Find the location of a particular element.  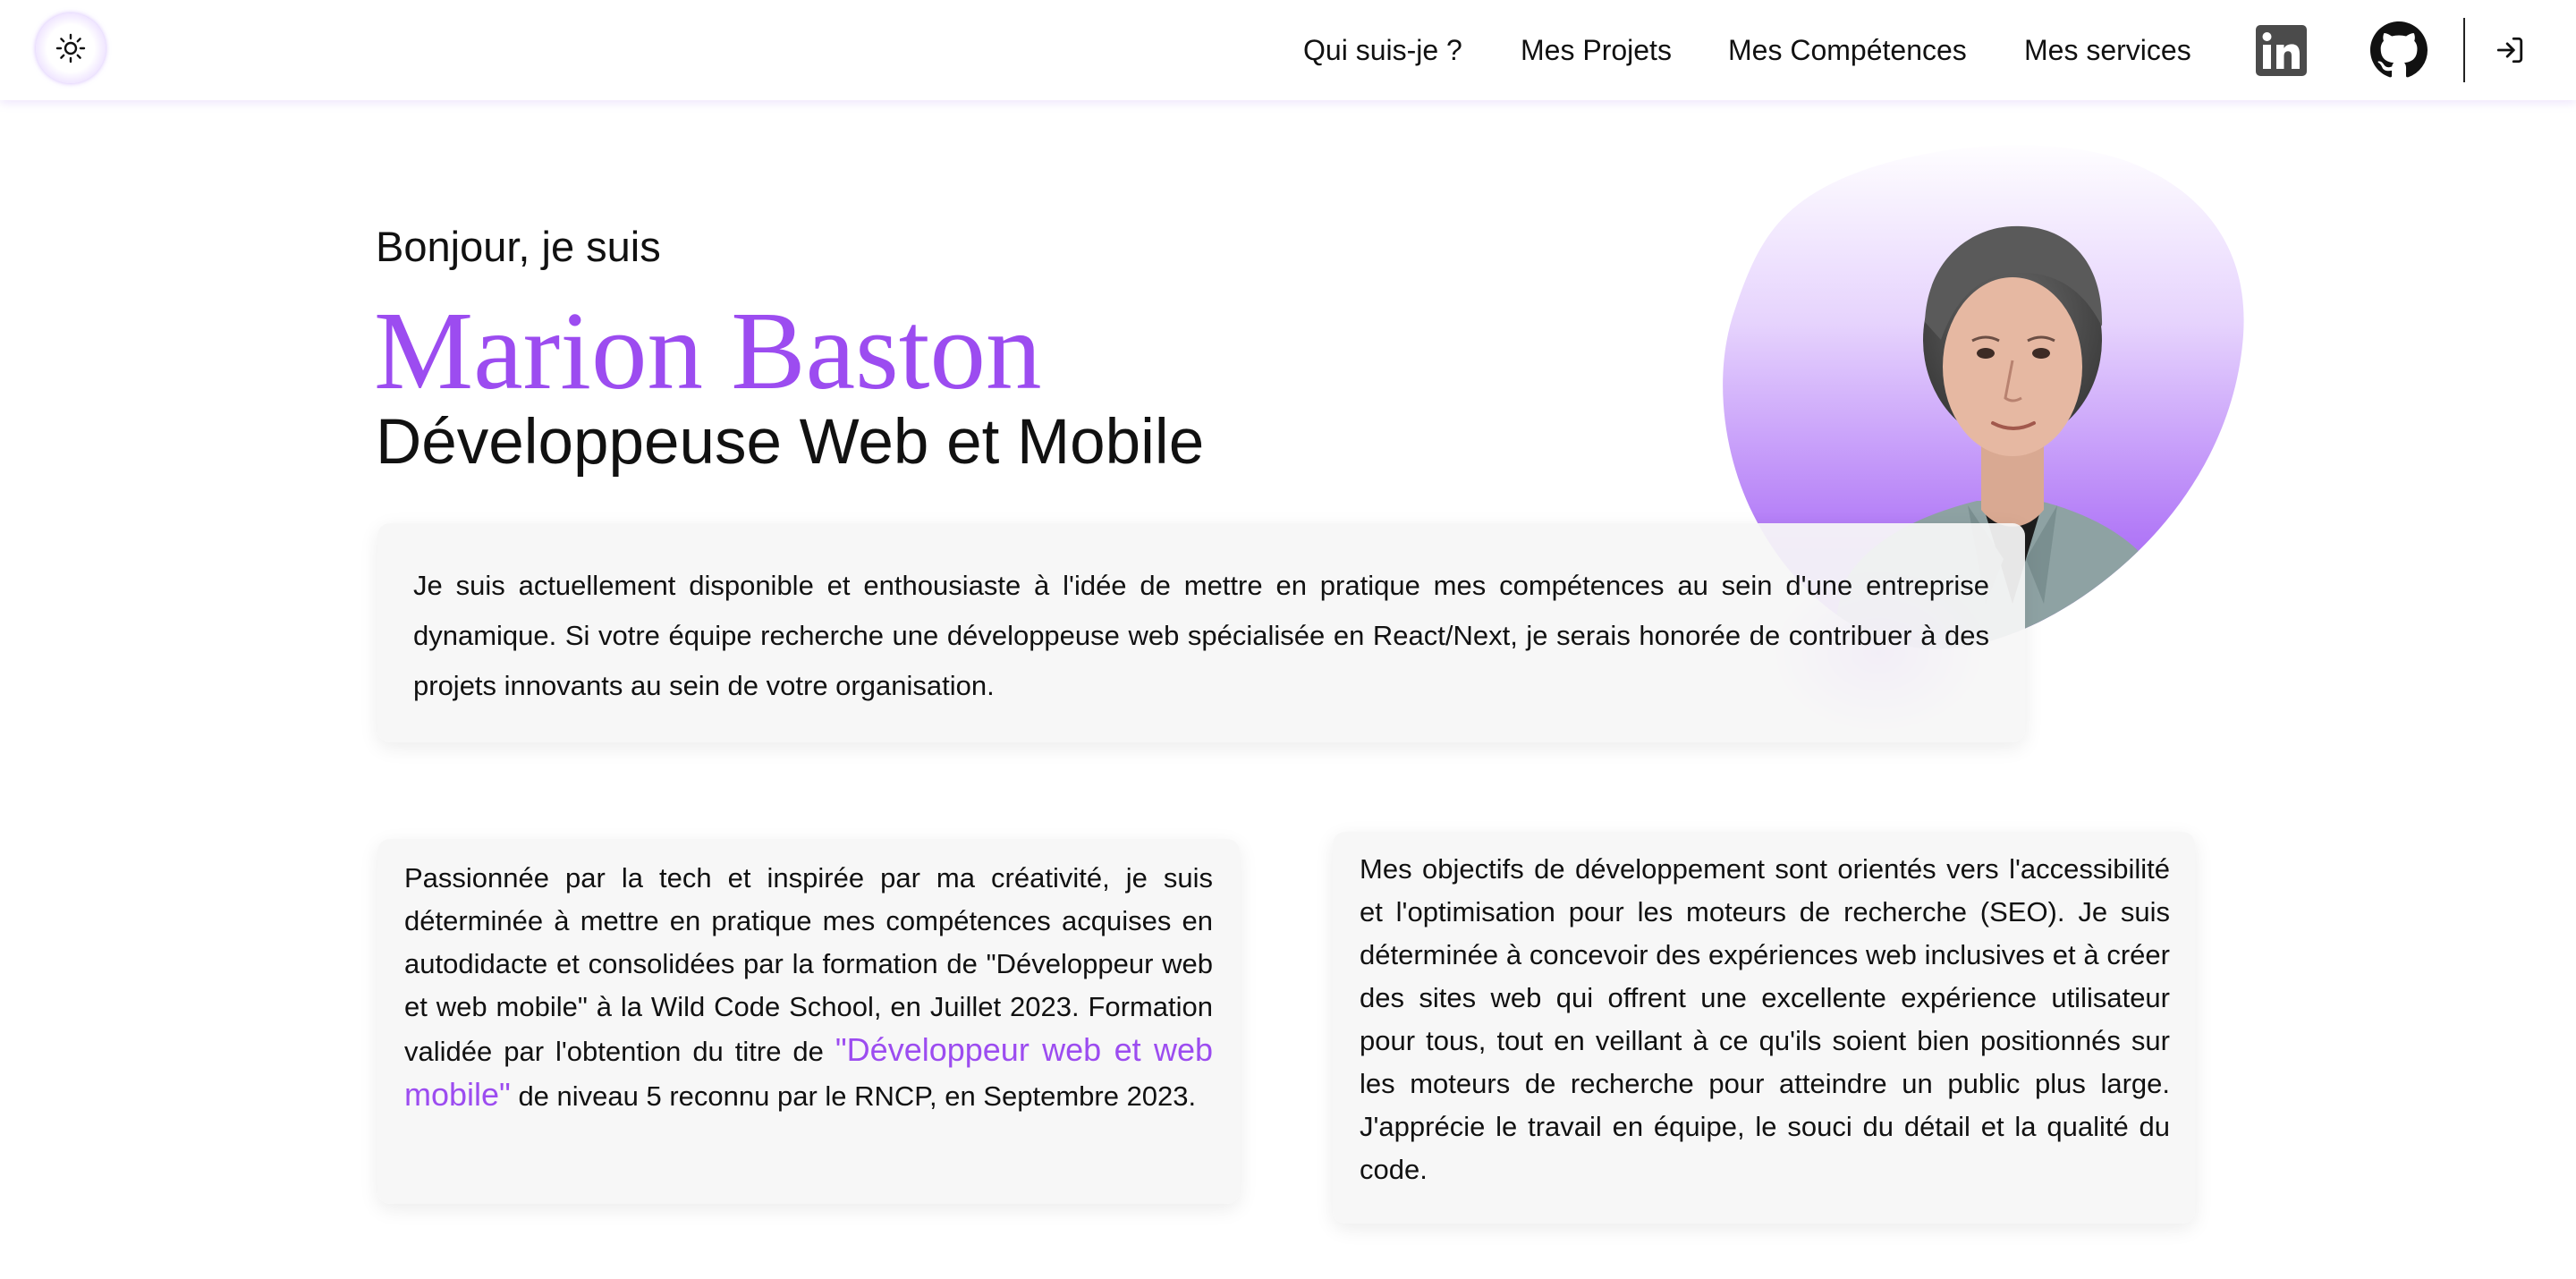

linkedin-icon is located at coordinates (2281, 50).